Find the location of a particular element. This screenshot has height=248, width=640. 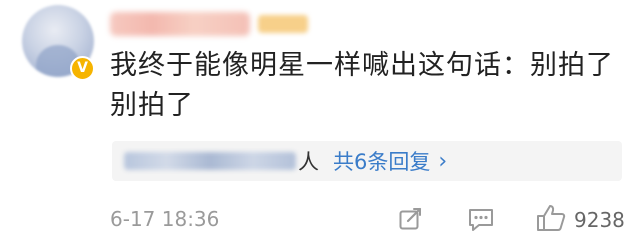

reply-summary: 人 共6条回复 › is located at coordinates (367, 161).